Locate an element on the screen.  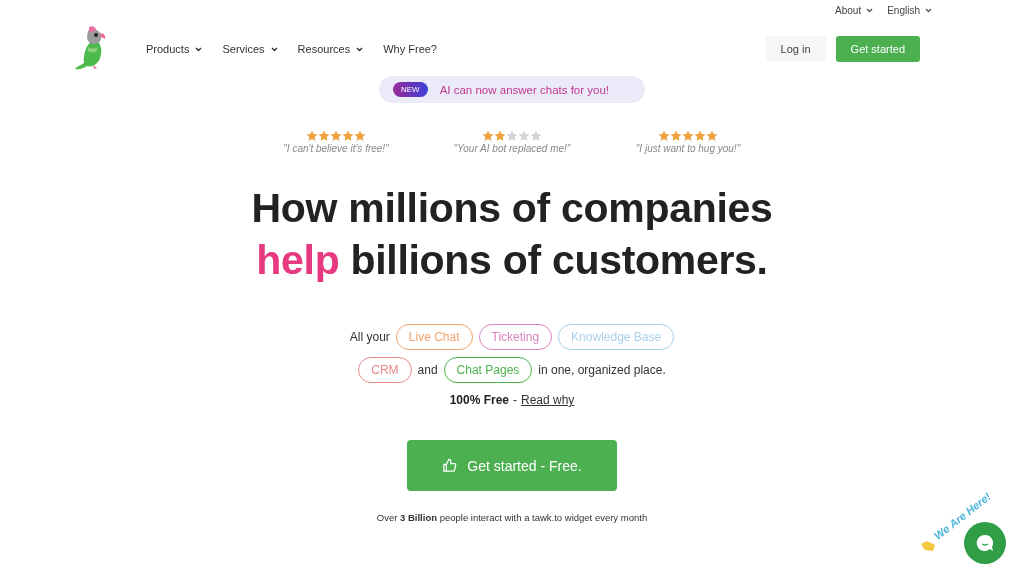
utility-menu-item: About is located at coordinates (854, 10).